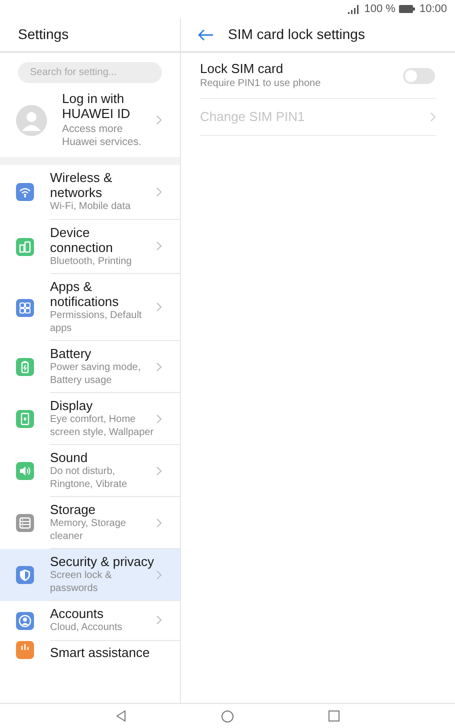 Image resolution: width=455 pixels, height=728 pixels. I want to click on row-title: Change SIM PIN1, so click(253, 117).